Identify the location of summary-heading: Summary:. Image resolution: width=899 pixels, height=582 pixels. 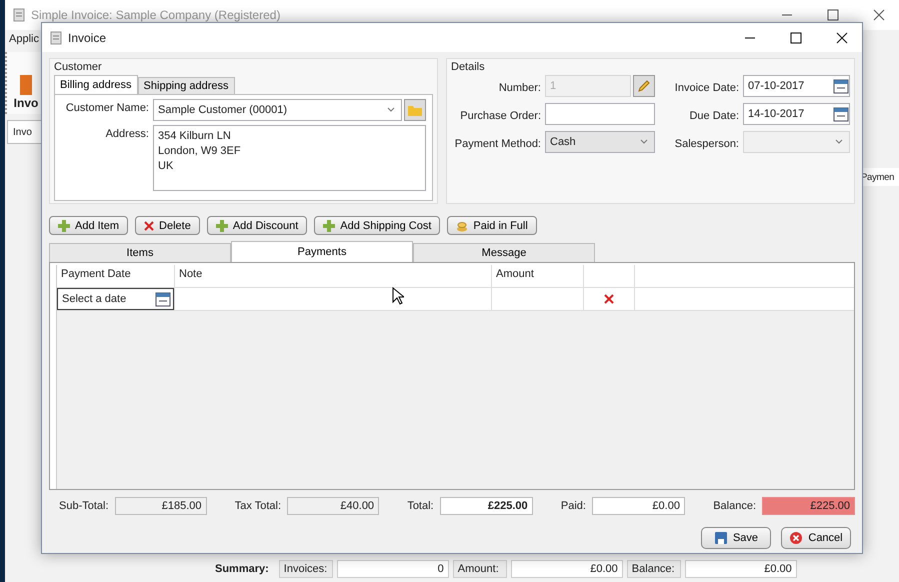
(242, 569).